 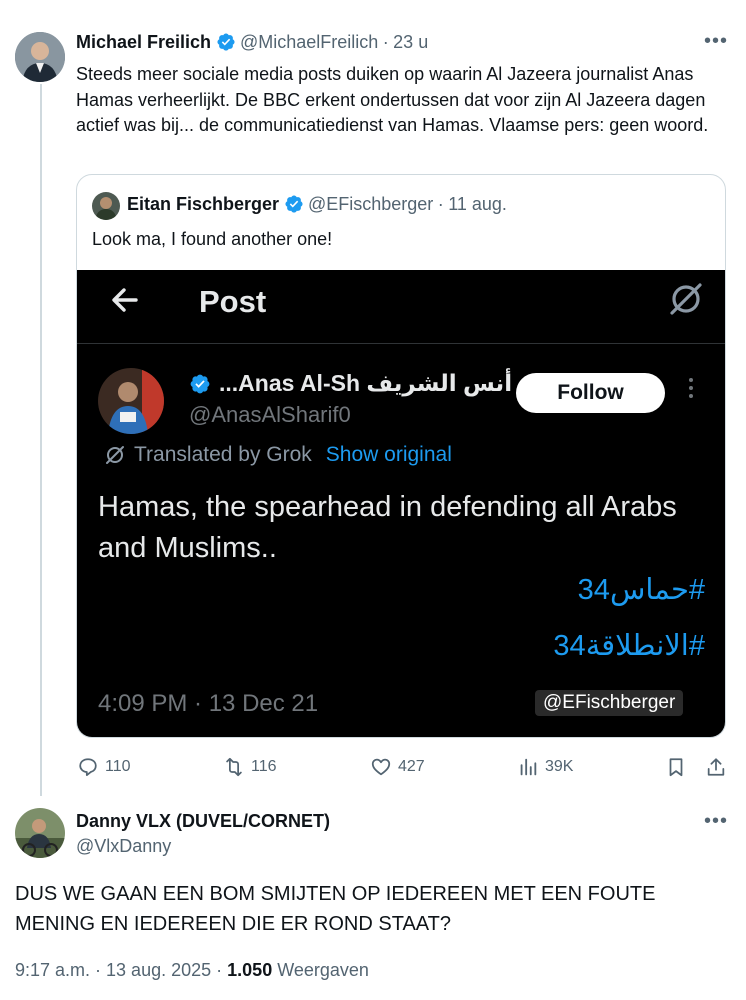 What do you see at coordinates (125, 302) in the screenshot?
I see `back-arrow-icon` at bounding box center [125, 302].